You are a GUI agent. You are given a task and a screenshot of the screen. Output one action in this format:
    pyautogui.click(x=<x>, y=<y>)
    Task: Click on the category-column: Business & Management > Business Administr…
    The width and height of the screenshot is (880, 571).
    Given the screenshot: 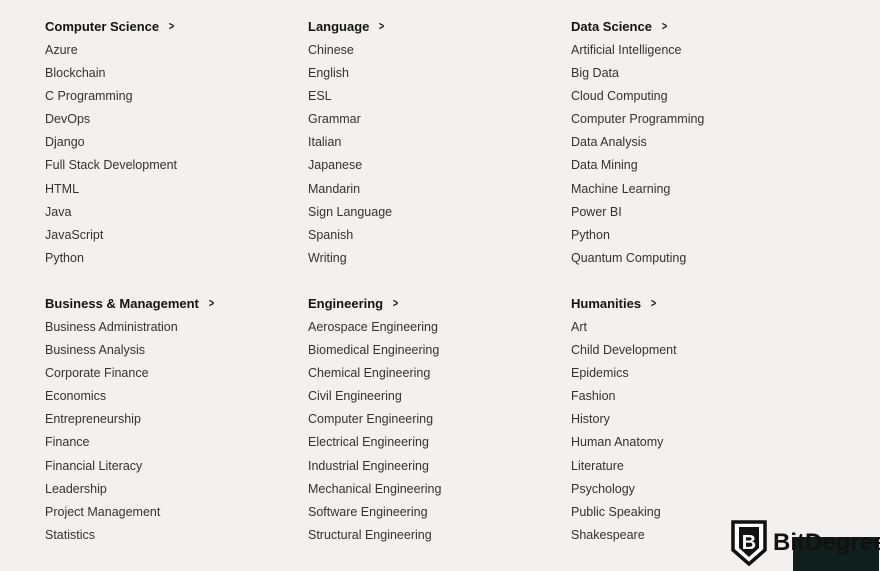 What is the action you would take?
    pyautogui.click(x=170, y=420)
    